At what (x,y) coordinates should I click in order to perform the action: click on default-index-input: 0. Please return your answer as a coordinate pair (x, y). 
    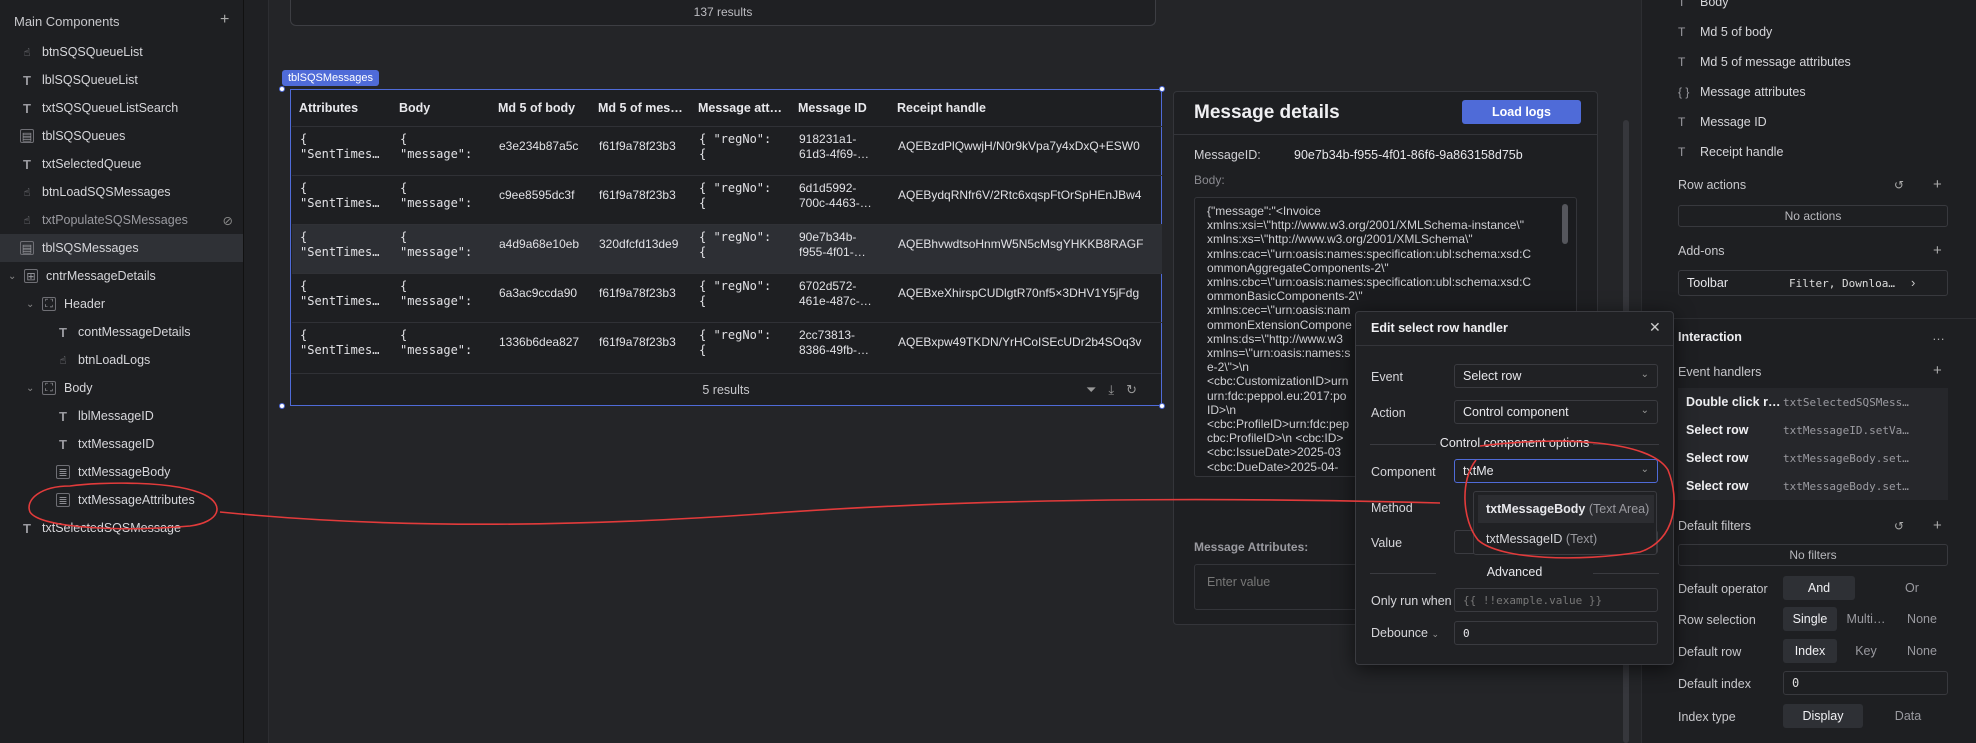
    Looking at the image, I should click on (1865, 683).